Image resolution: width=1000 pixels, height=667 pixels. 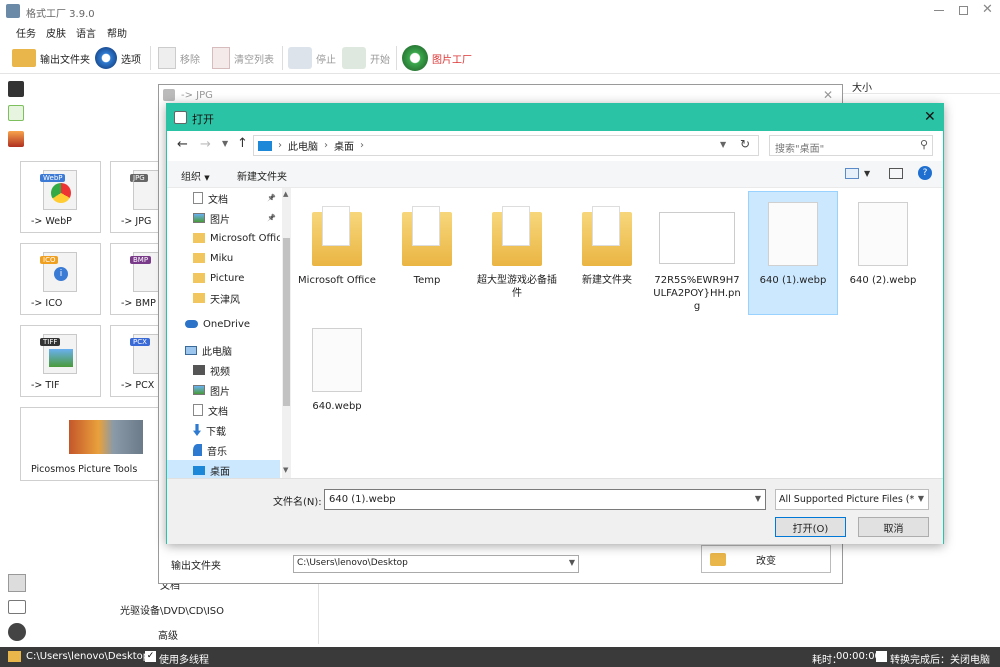 What do you see at coordinates (51, 221) in the screenshot?
I see `tile-label: -> WebP` at bounding box center [51, 221].